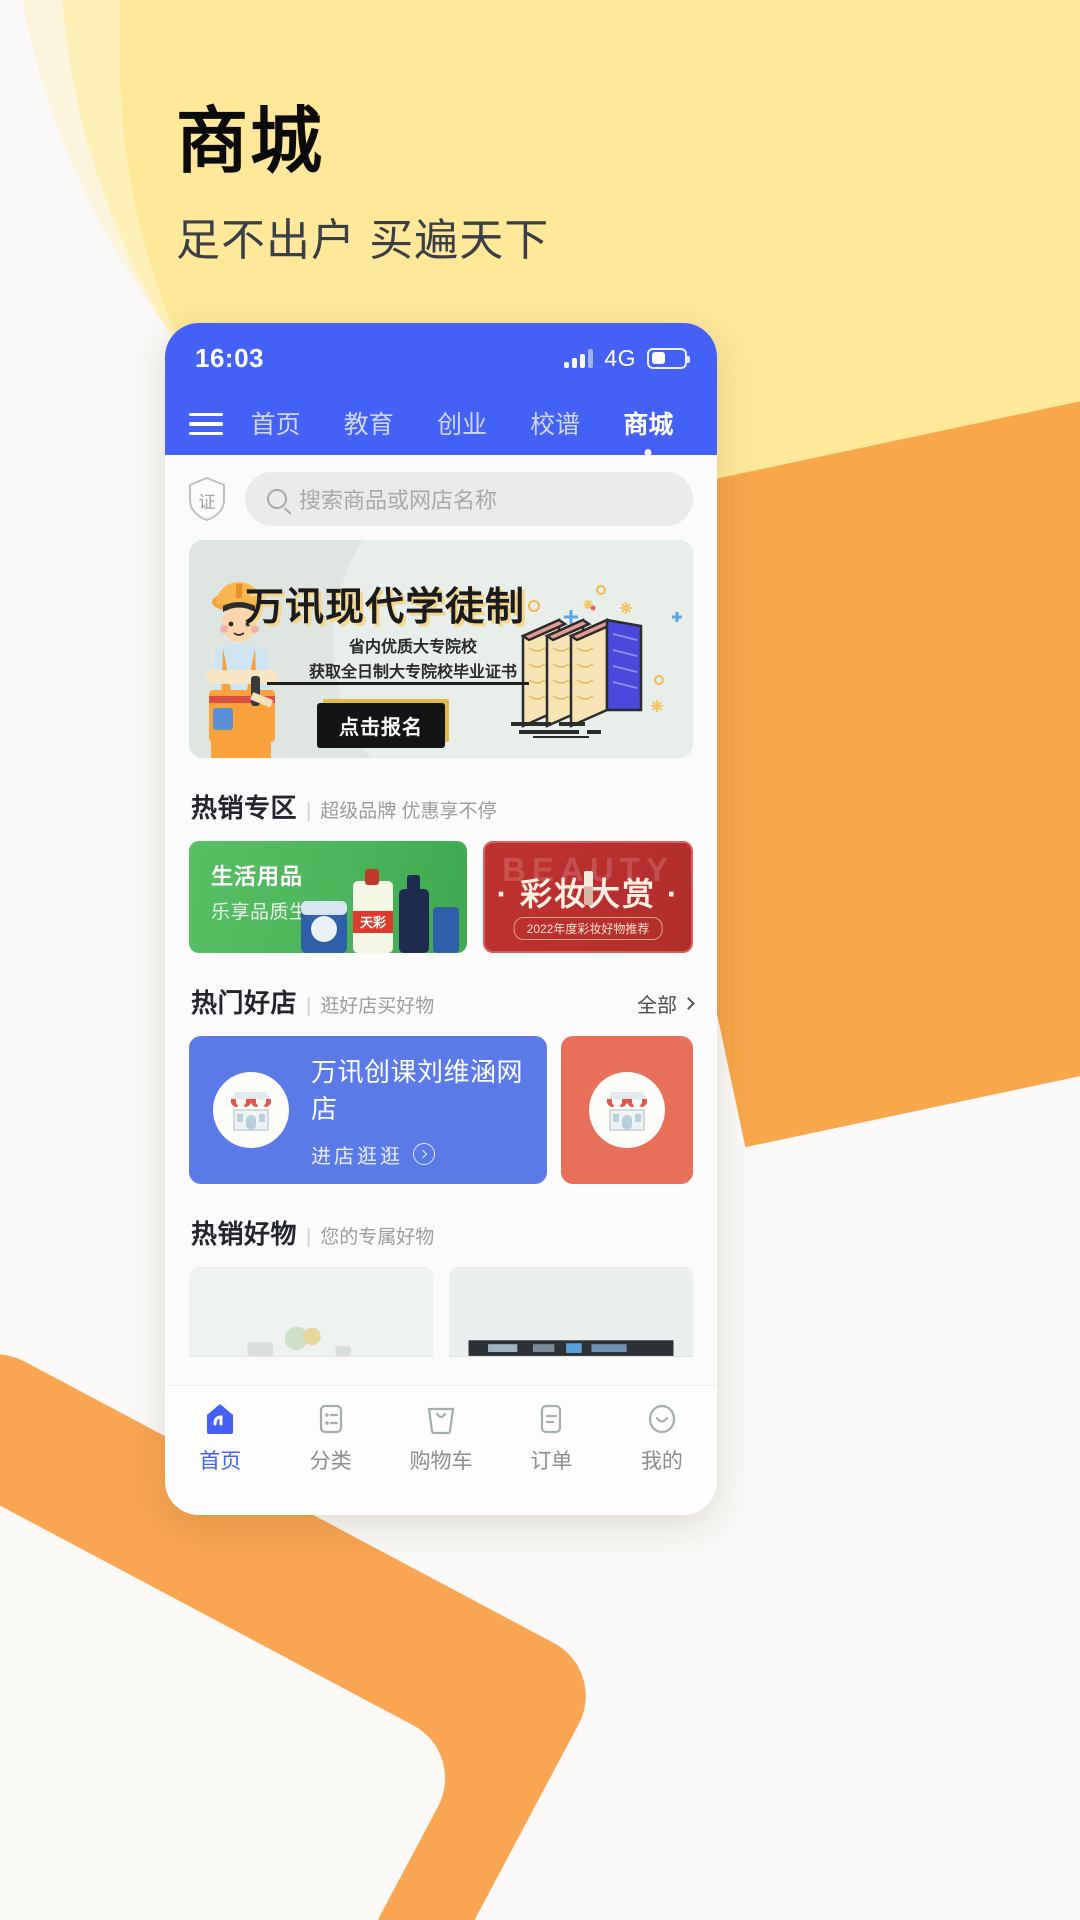  What do you see at coordinates (441, 1421) in the screenshot?
I see `shopping-cart-icon` at bounding box center [441, 1421].